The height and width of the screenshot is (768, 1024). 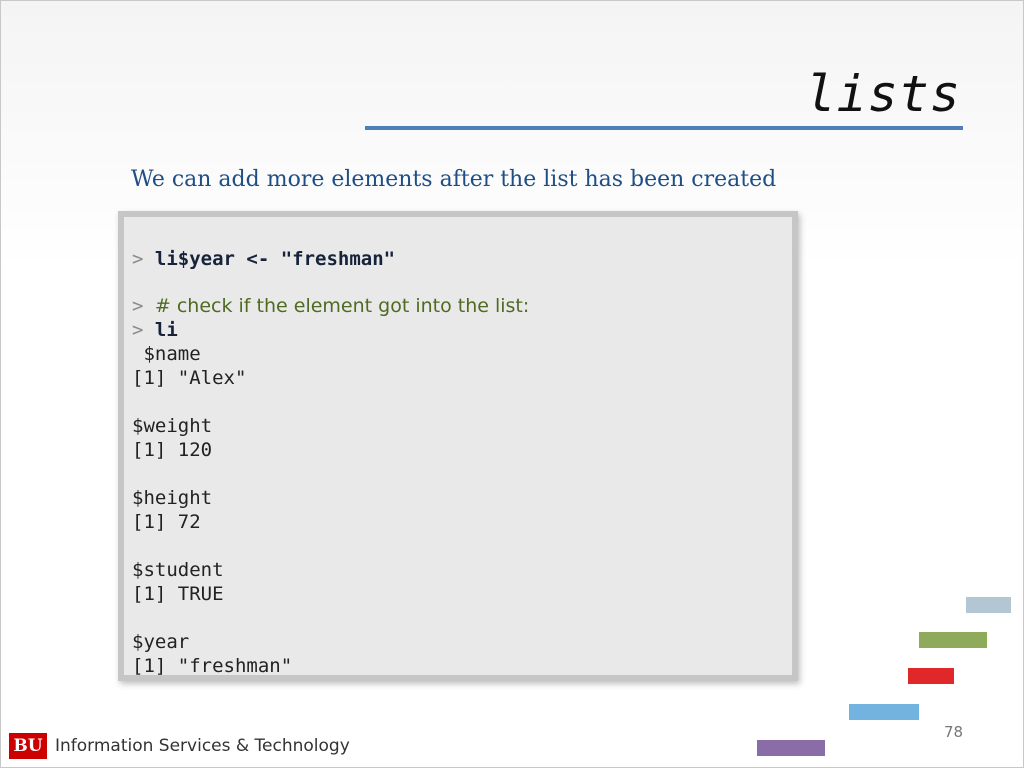 I want to click on code-command: li, so click(x=166, y=330).